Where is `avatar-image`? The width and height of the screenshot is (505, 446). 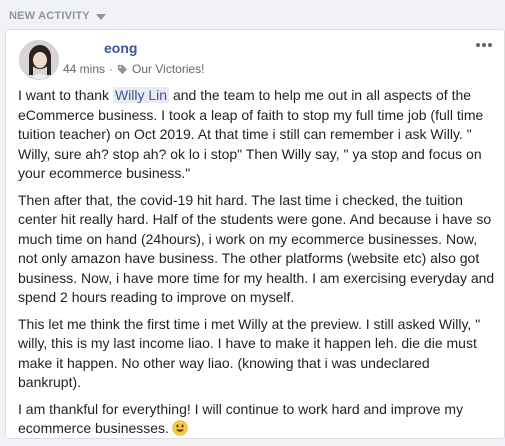 avatar-image is located at coordinates (39, 60).